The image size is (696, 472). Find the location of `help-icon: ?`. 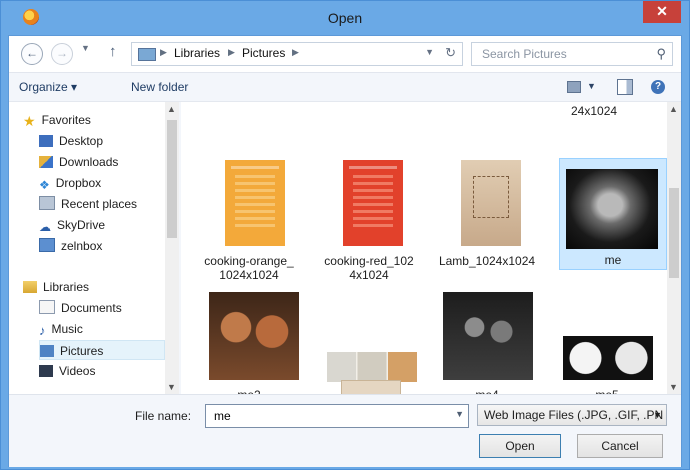

help-icon: ? is located at coordinates (658, 87).